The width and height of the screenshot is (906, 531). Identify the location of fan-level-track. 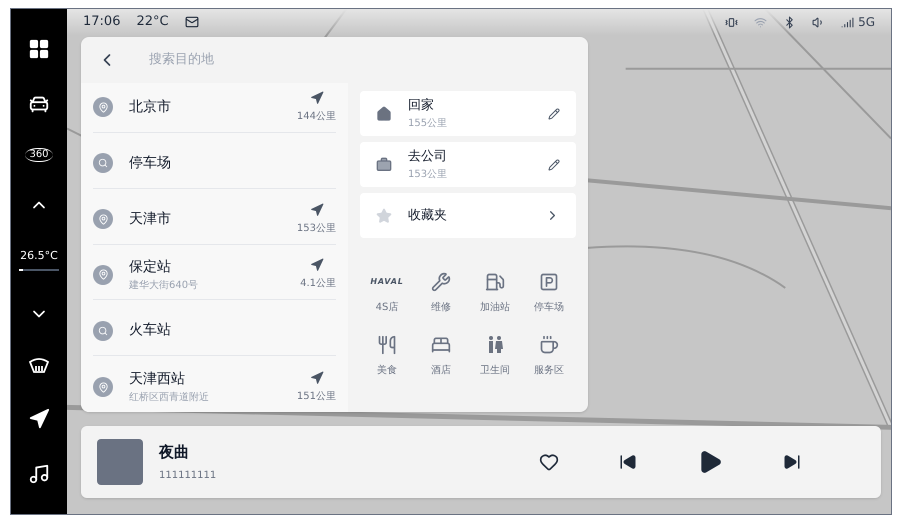
(39, 269).